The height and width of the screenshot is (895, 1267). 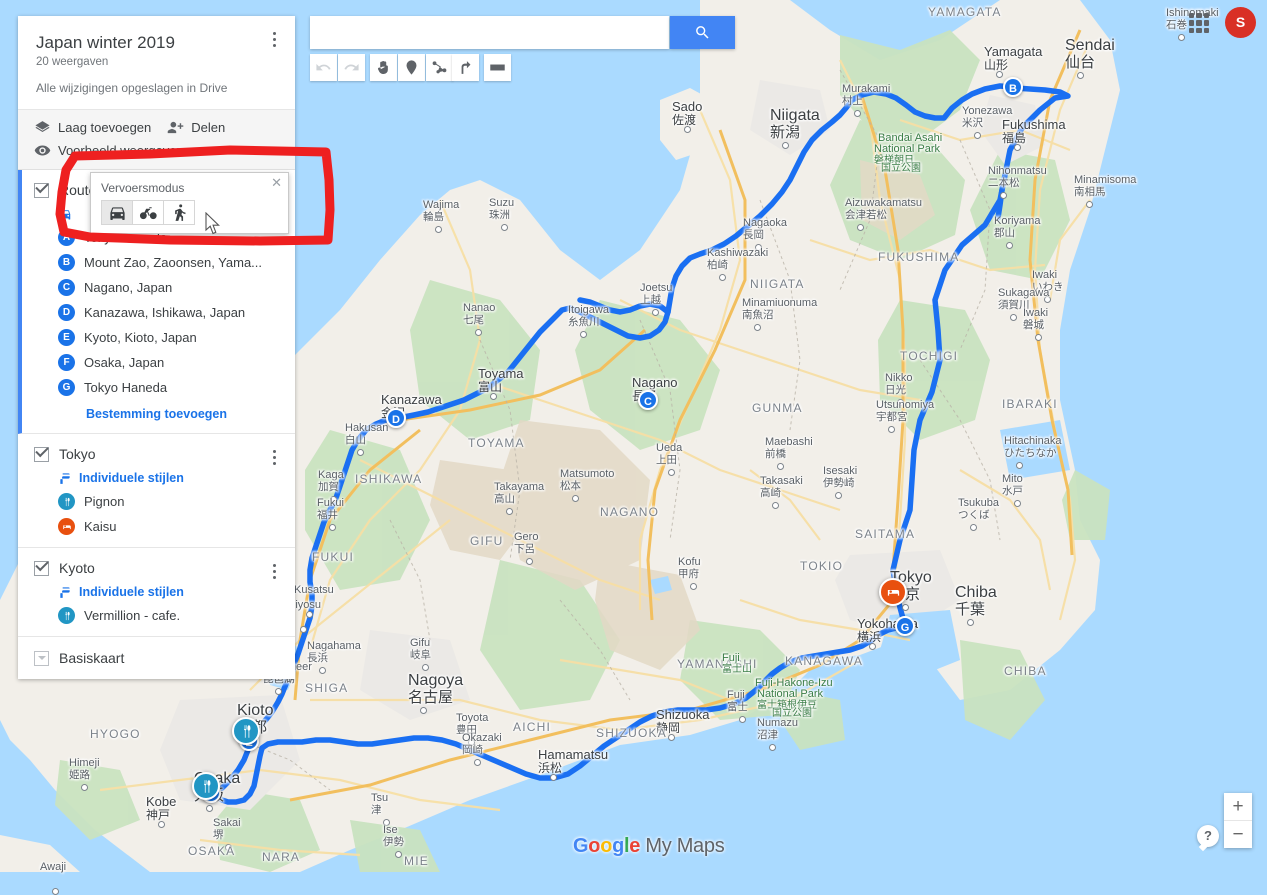 I want to click on draw-line-button, so click(x=439, y=67).